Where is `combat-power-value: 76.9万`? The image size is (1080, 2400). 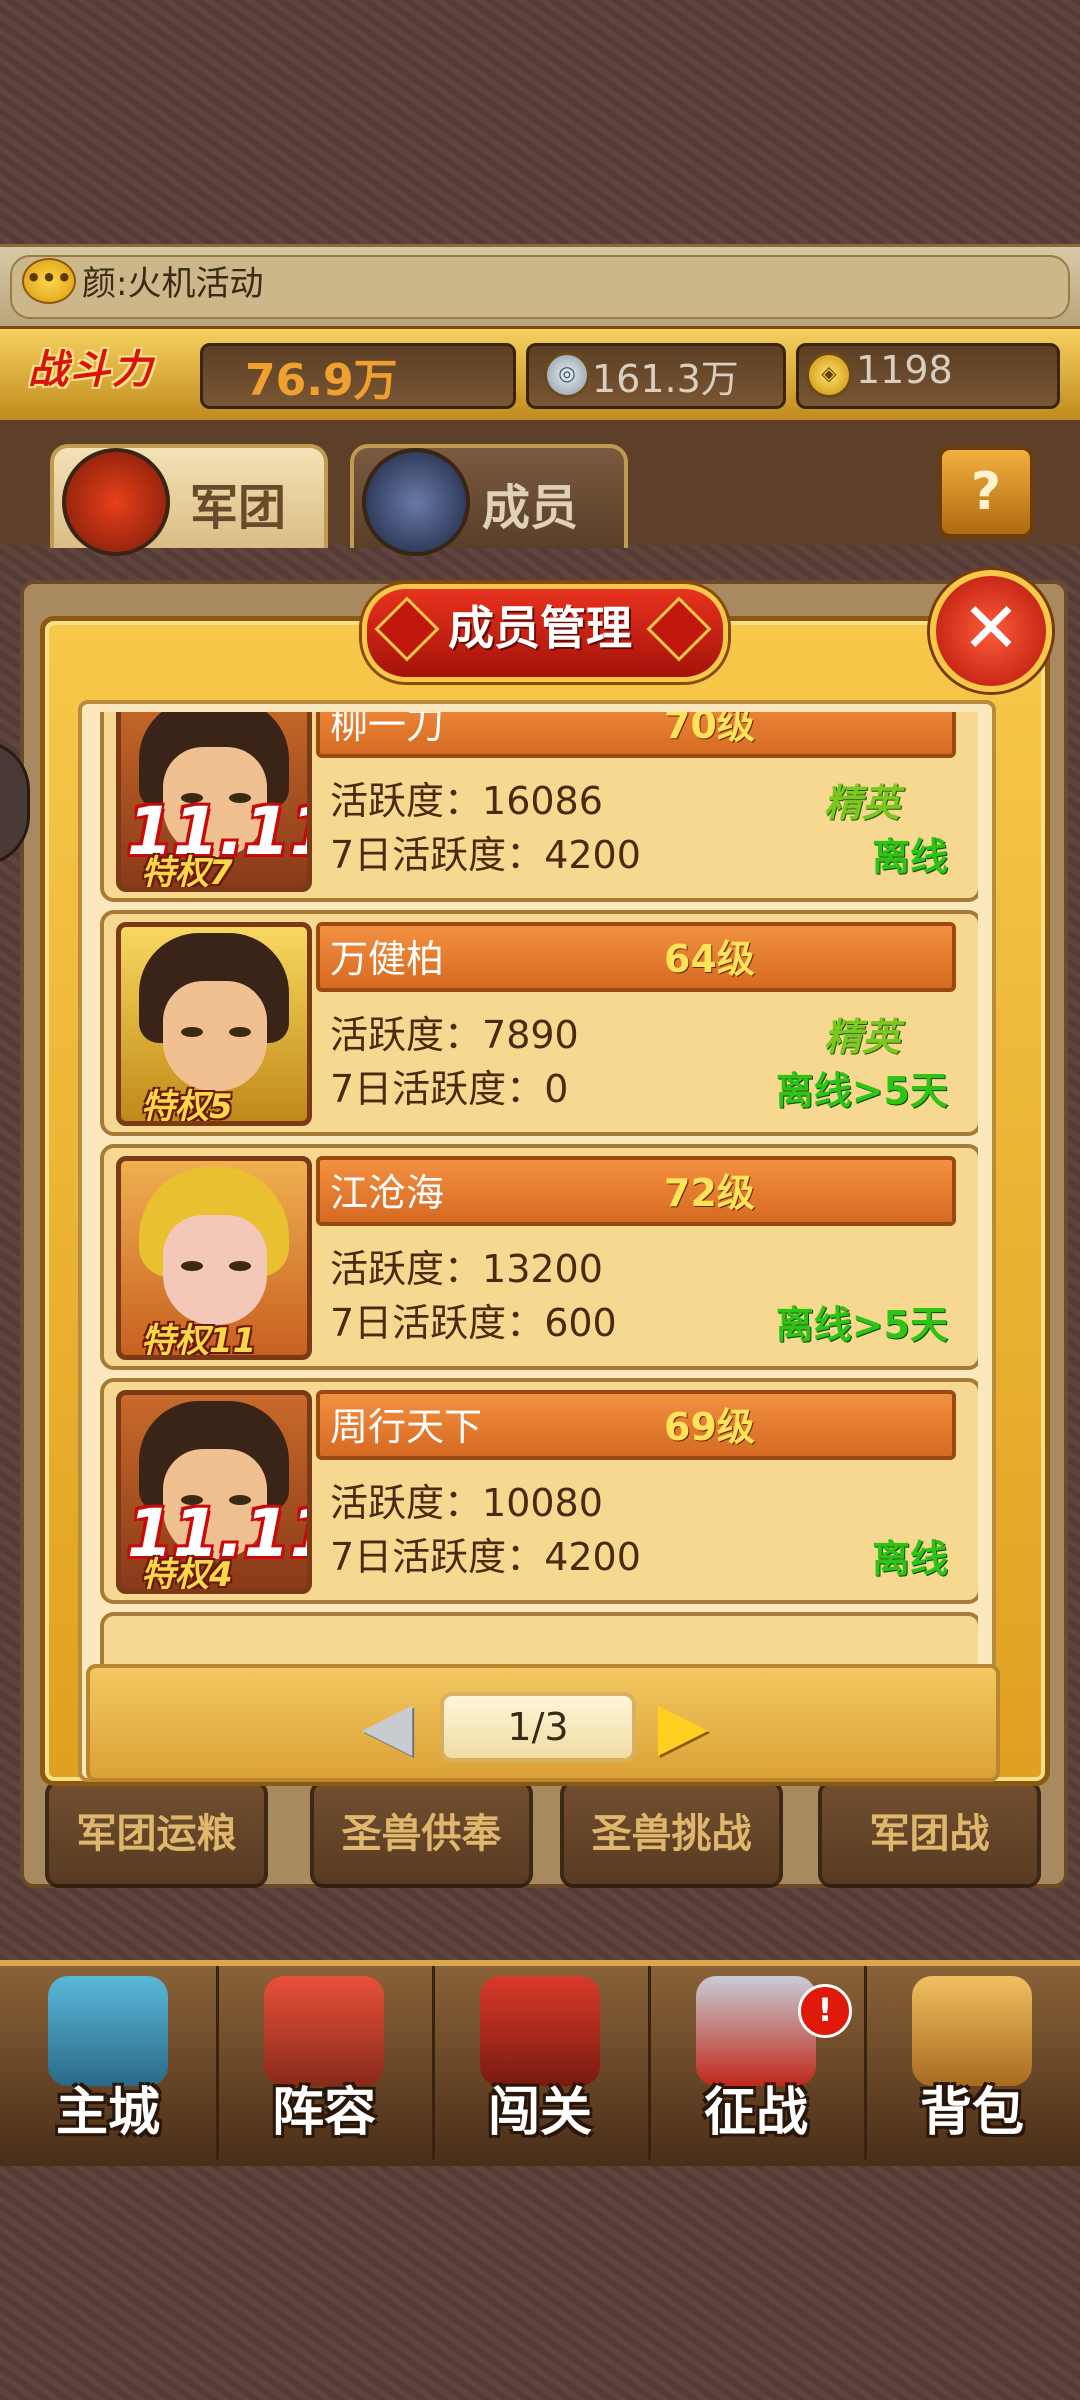 combat-power-value: 76.9万 is located at coordinates (321, 380).